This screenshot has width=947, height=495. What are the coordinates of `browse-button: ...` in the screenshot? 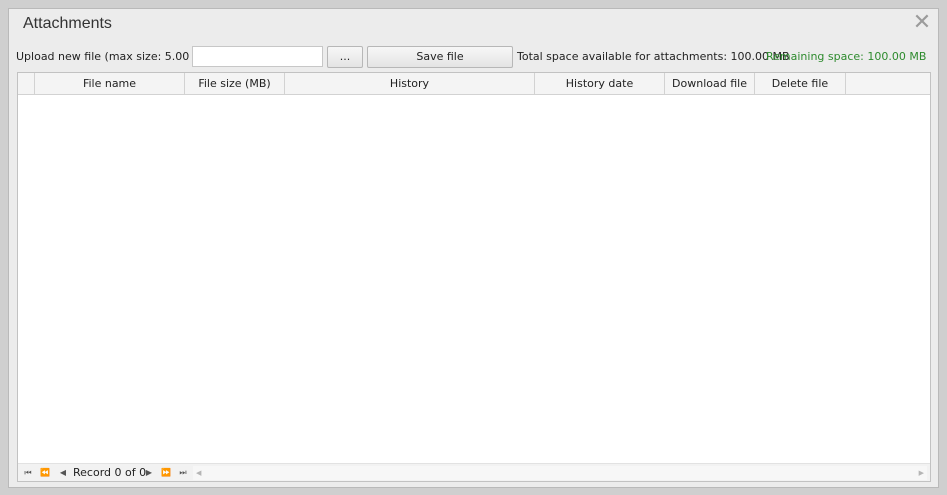 It's located at (345, 57).